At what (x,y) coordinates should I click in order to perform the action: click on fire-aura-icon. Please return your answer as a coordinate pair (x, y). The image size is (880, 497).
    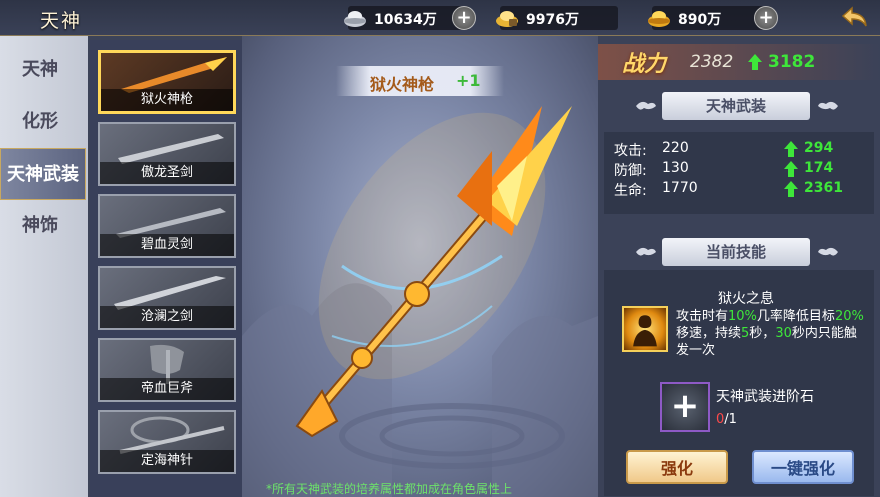
    Looking at the image, I should click on (645, 329).